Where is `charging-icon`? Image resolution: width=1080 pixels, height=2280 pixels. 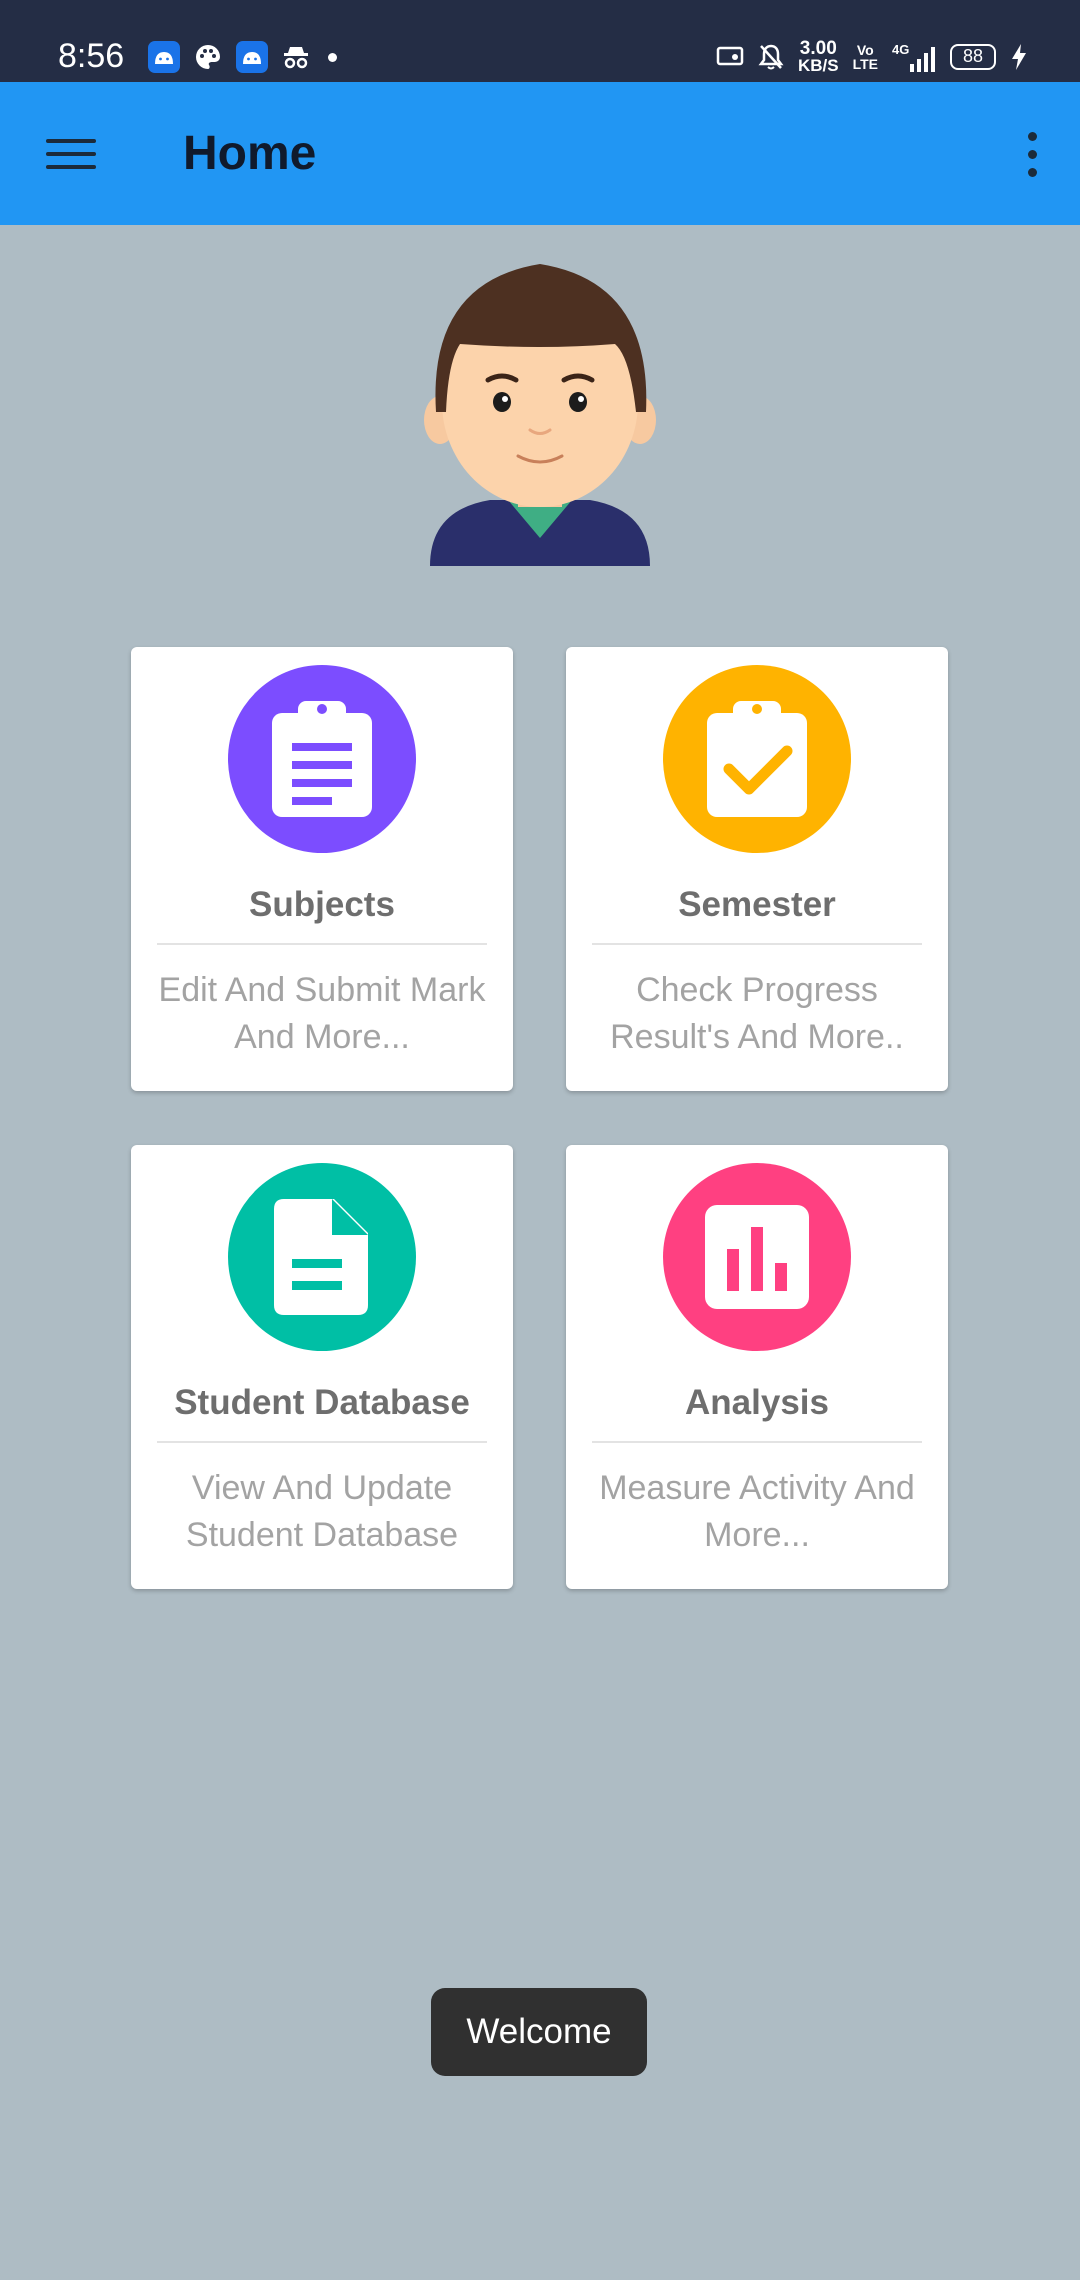 charging-icon is located at coordinates (1019, 57).